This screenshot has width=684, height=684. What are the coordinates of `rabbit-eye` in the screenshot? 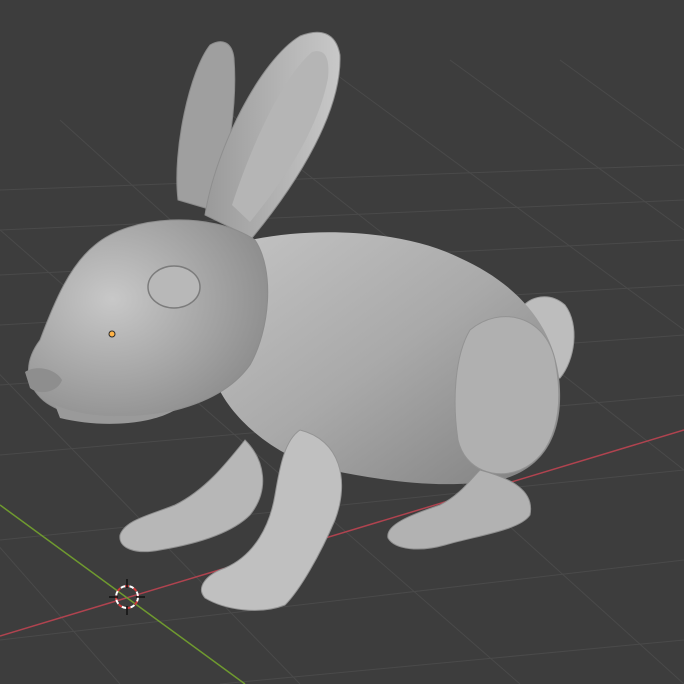 It's located at (174, 287).